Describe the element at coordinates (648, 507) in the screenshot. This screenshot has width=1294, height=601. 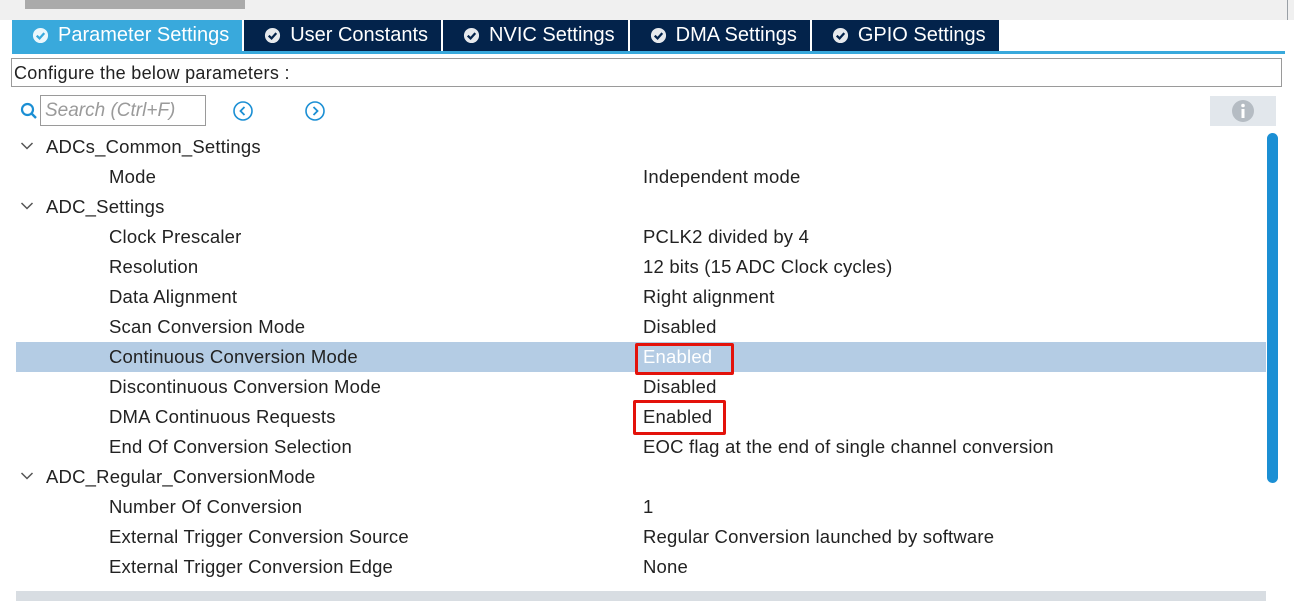
I see `param-value: 1` at that location.